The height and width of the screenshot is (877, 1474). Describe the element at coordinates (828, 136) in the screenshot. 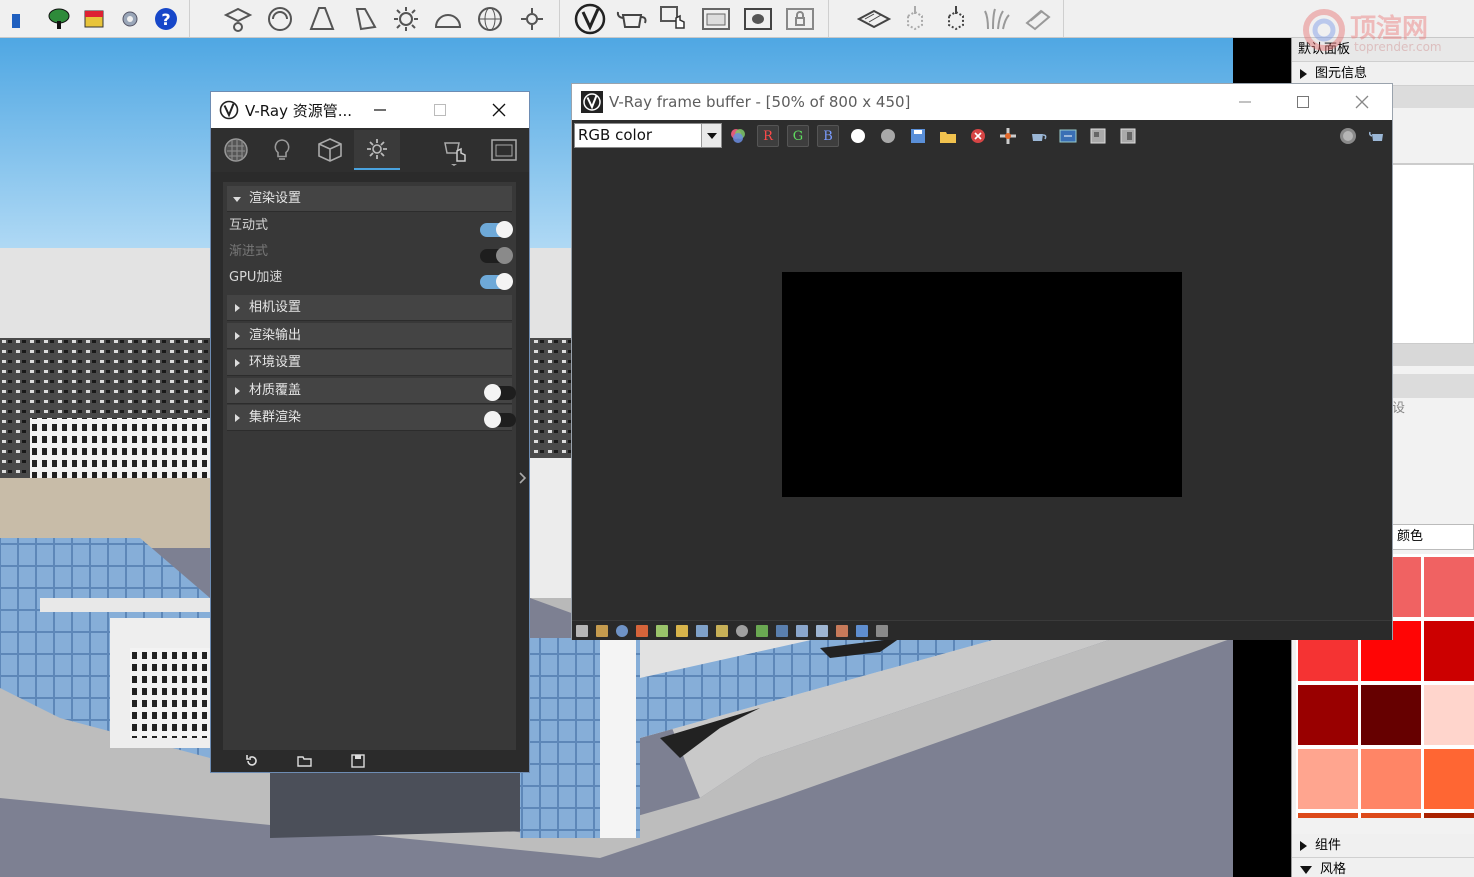

I see `blue-channel-button: B` at that location.